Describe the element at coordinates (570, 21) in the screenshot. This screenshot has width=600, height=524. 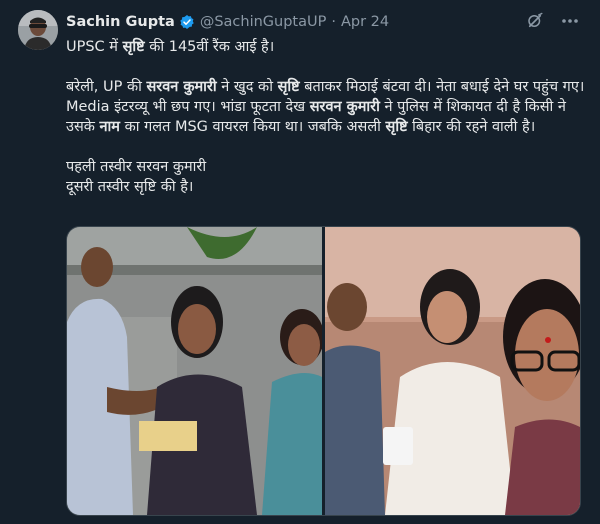
I see `more-icon` at that location.